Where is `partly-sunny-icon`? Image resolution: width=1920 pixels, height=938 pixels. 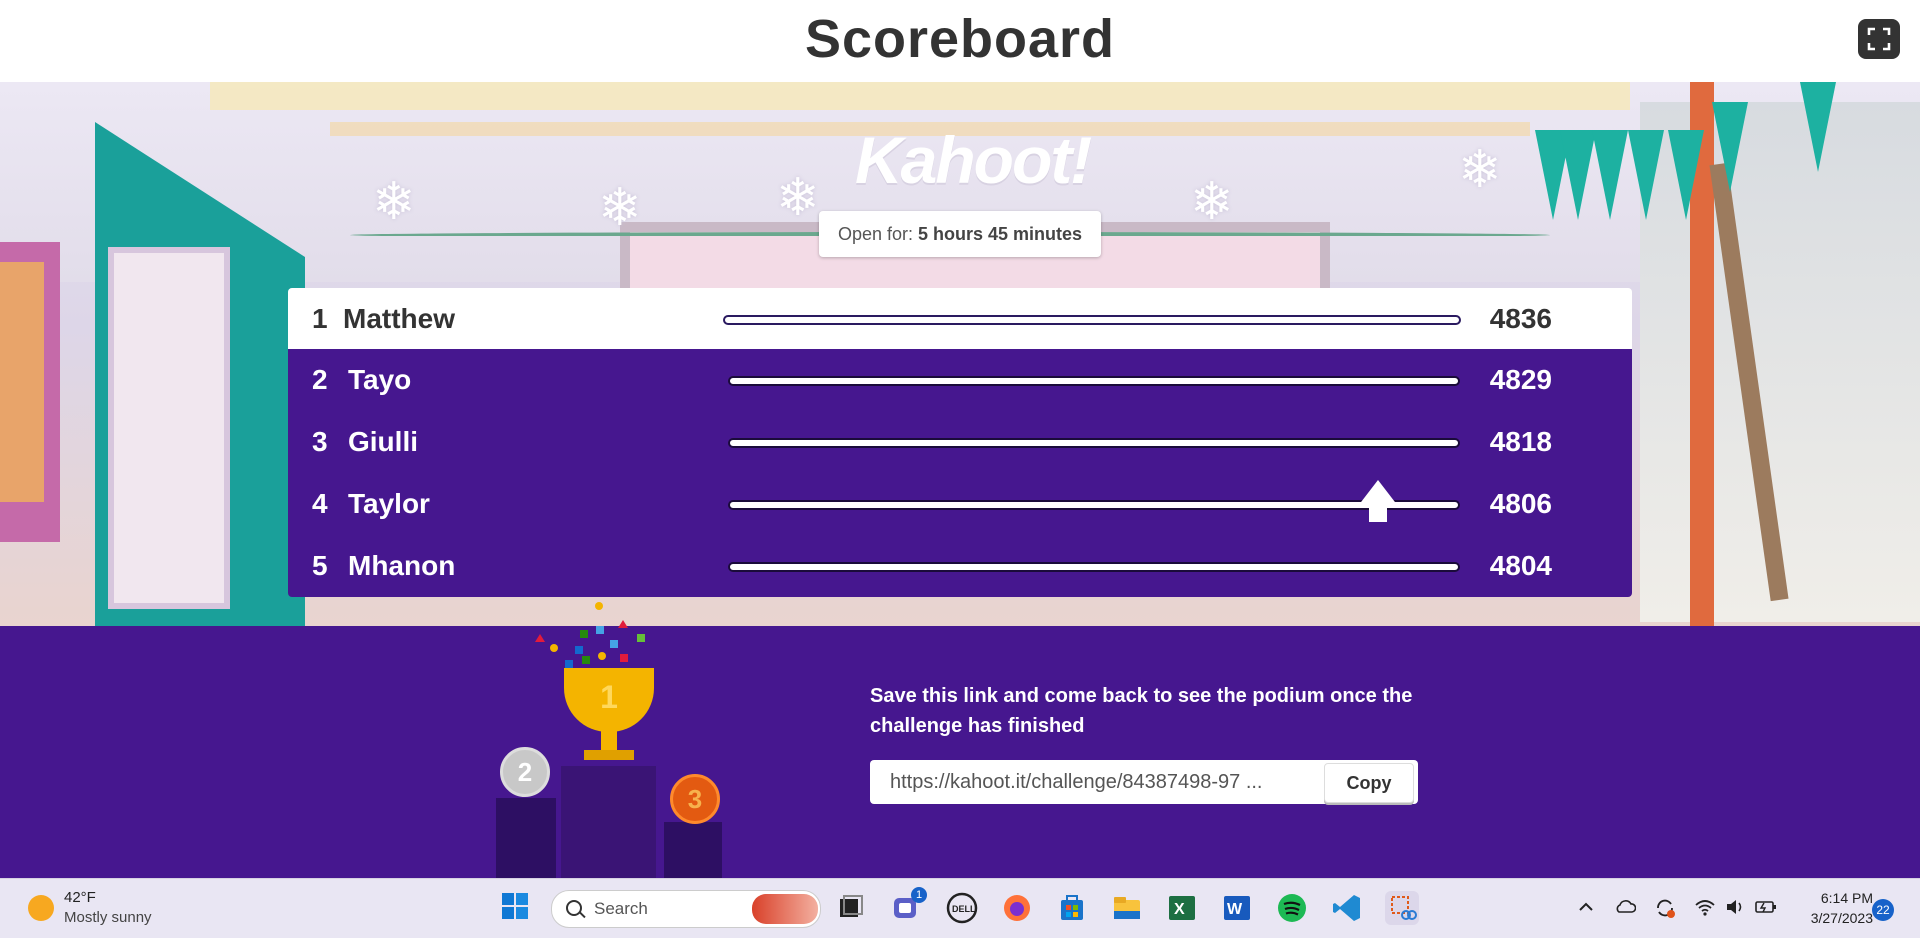 partly-sunny-icon is located at coordinates (41, 908).